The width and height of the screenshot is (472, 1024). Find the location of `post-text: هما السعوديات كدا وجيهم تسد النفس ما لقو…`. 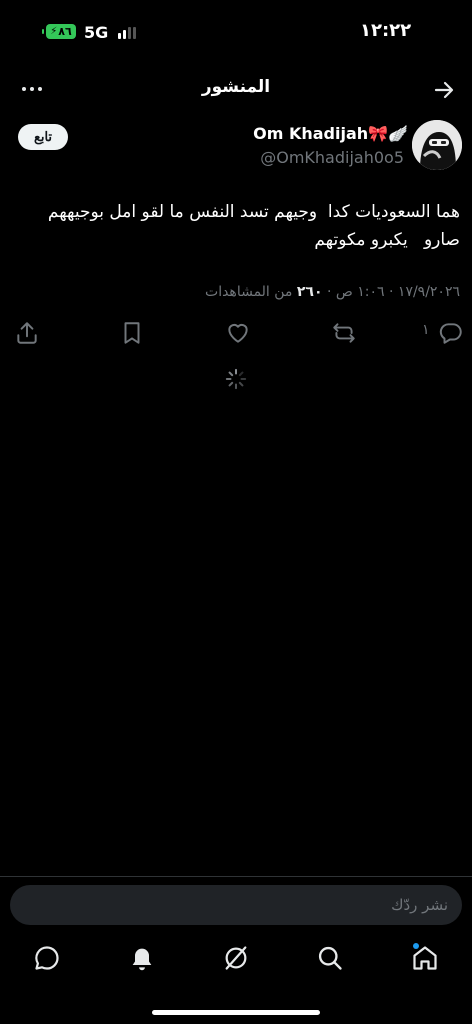

post-text: هما السعوديات كدا وجيهم تسد النفس ما لقو… is located at coordinates (251, 226).